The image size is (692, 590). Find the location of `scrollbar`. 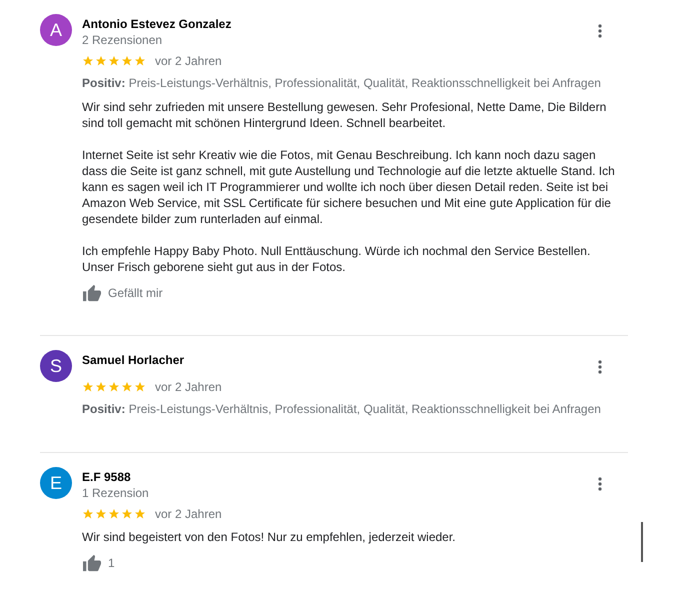

scrollbar is located at coordinates (642, 542).